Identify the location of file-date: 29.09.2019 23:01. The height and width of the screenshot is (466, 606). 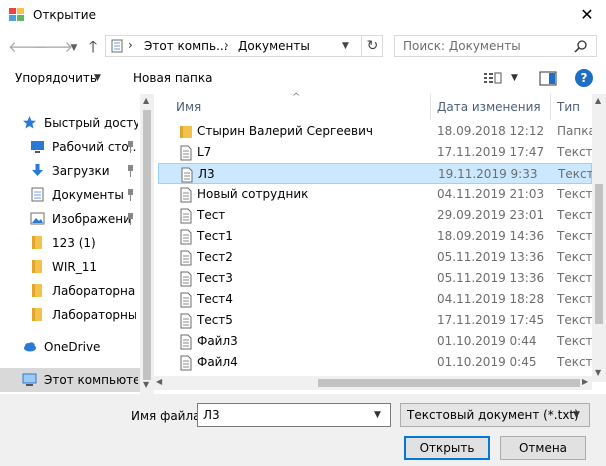
(491, 215).